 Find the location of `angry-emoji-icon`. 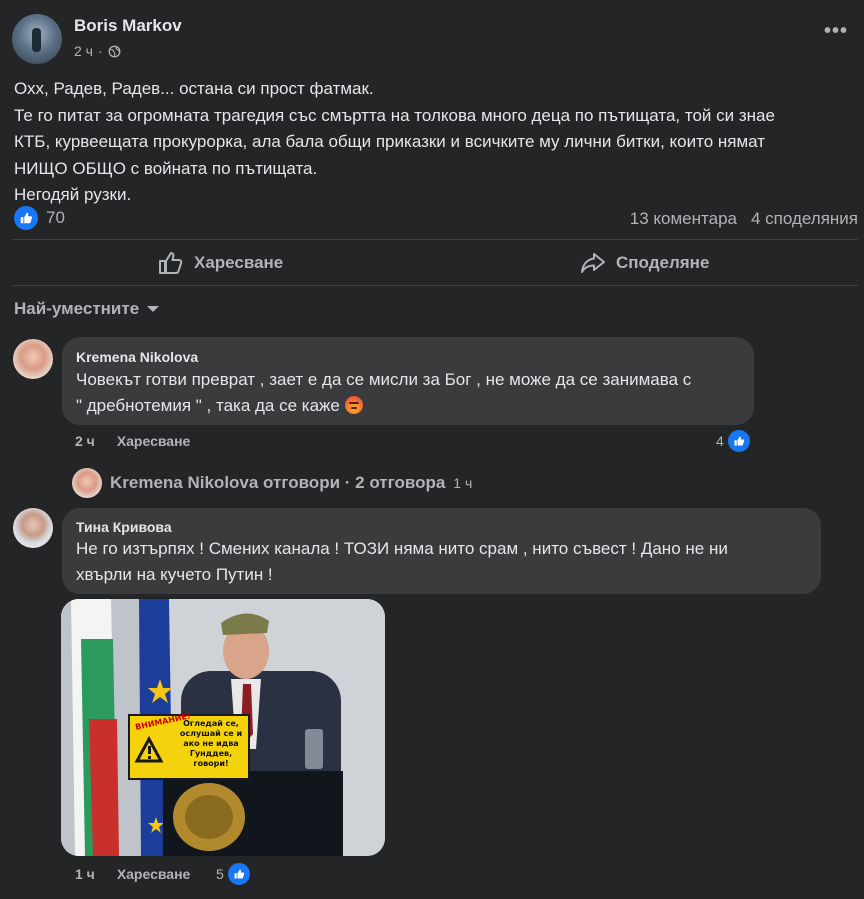

angry-emoji-icon is located at coordinates (353, 405).